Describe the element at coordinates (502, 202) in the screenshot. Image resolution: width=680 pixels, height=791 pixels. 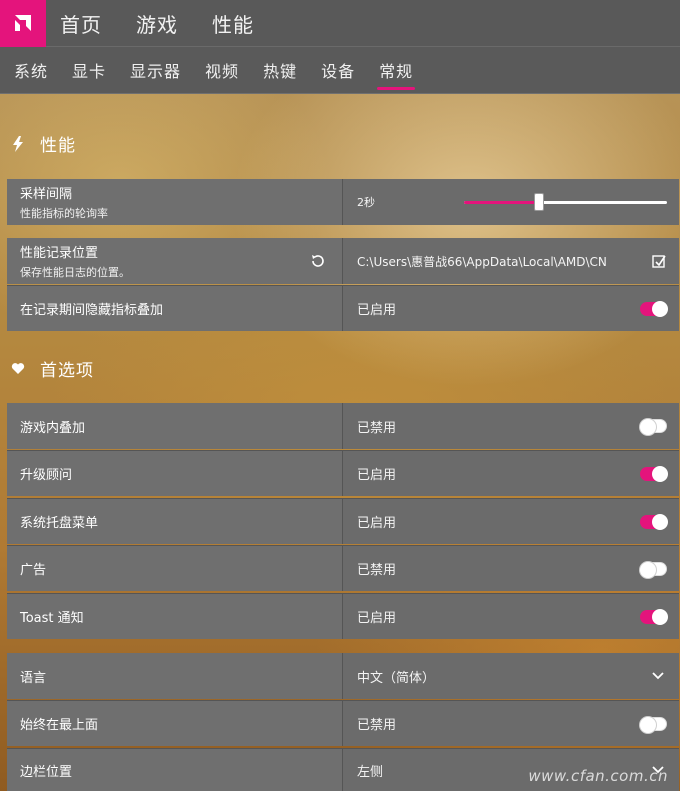
I see `slider-fill` at that location.